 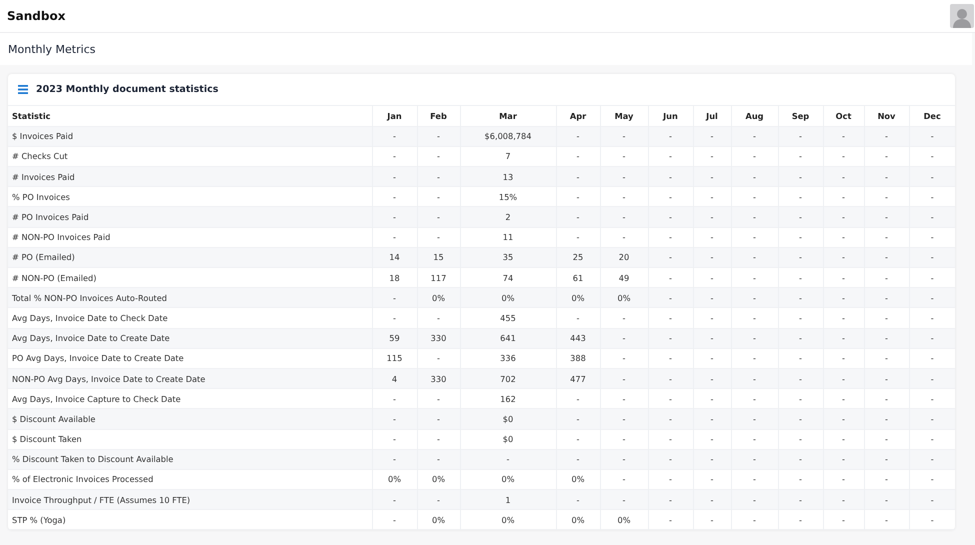 I want to click on value-cell: 25, so click(x=578, y=257).